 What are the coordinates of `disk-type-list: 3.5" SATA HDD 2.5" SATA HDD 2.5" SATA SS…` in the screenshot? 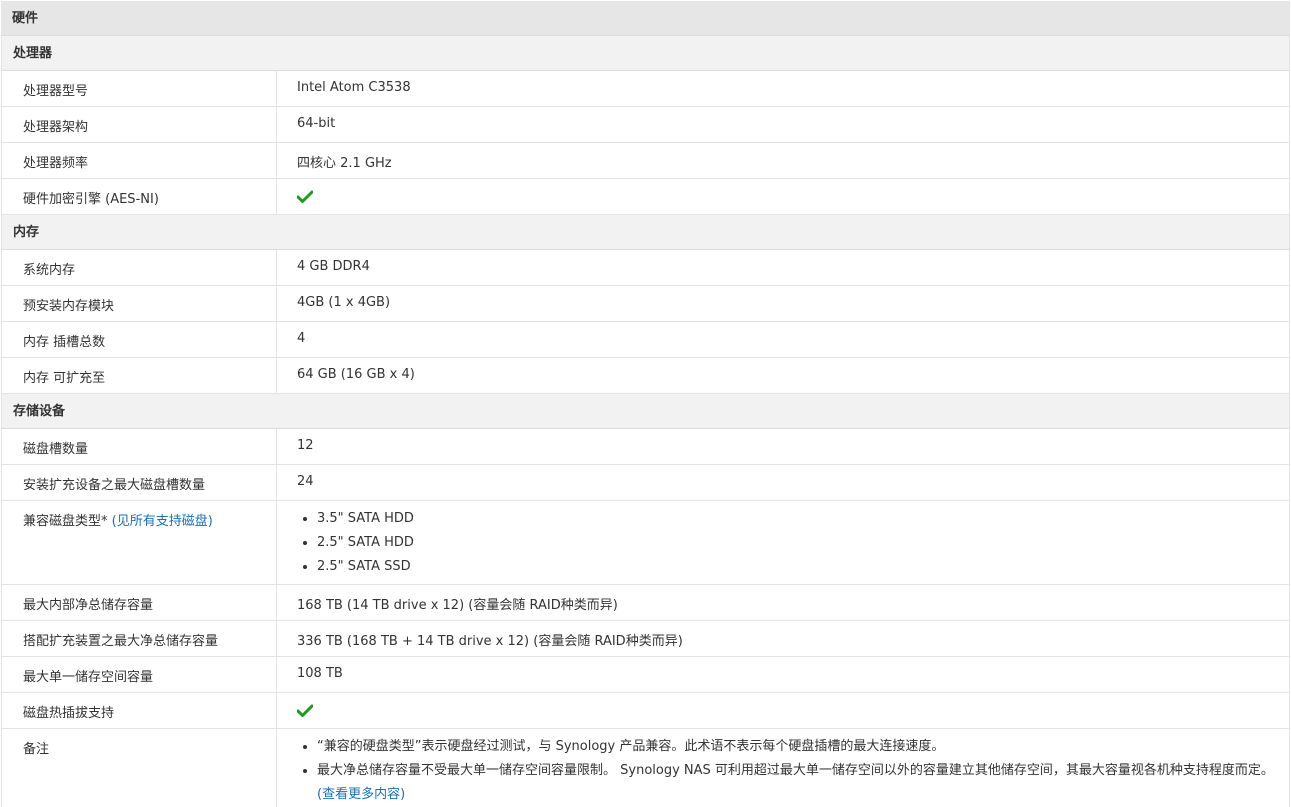 It's located at (793, 543).